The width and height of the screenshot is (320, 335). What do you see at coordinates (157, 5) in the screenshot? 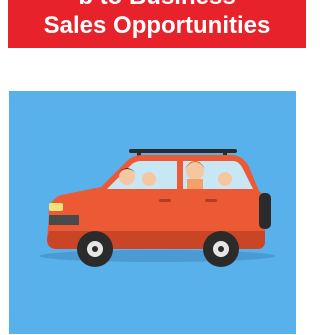
I see `banner-title-line1: b to Business` at bounding box center [157, 5].